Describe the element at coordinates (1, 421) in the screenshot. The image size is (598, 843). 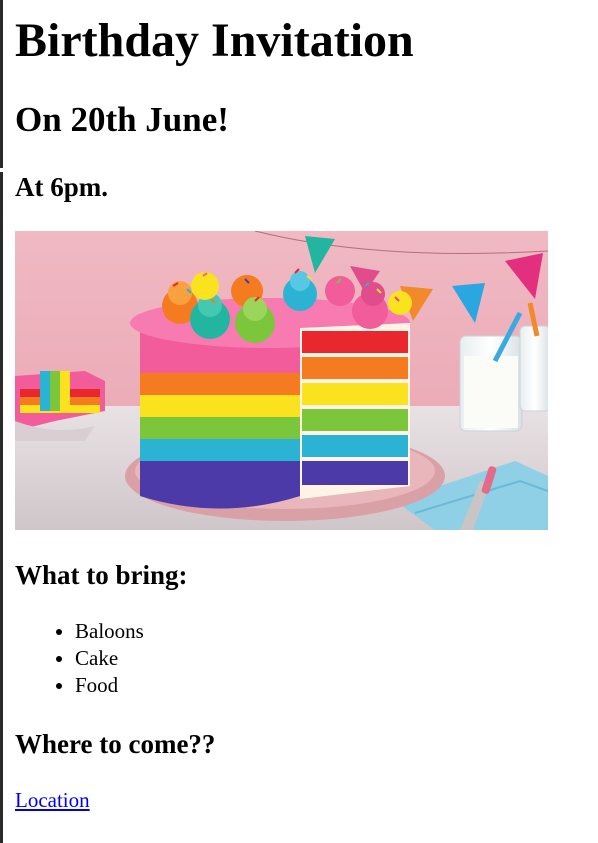
I see `left-edge-bar` at that location.